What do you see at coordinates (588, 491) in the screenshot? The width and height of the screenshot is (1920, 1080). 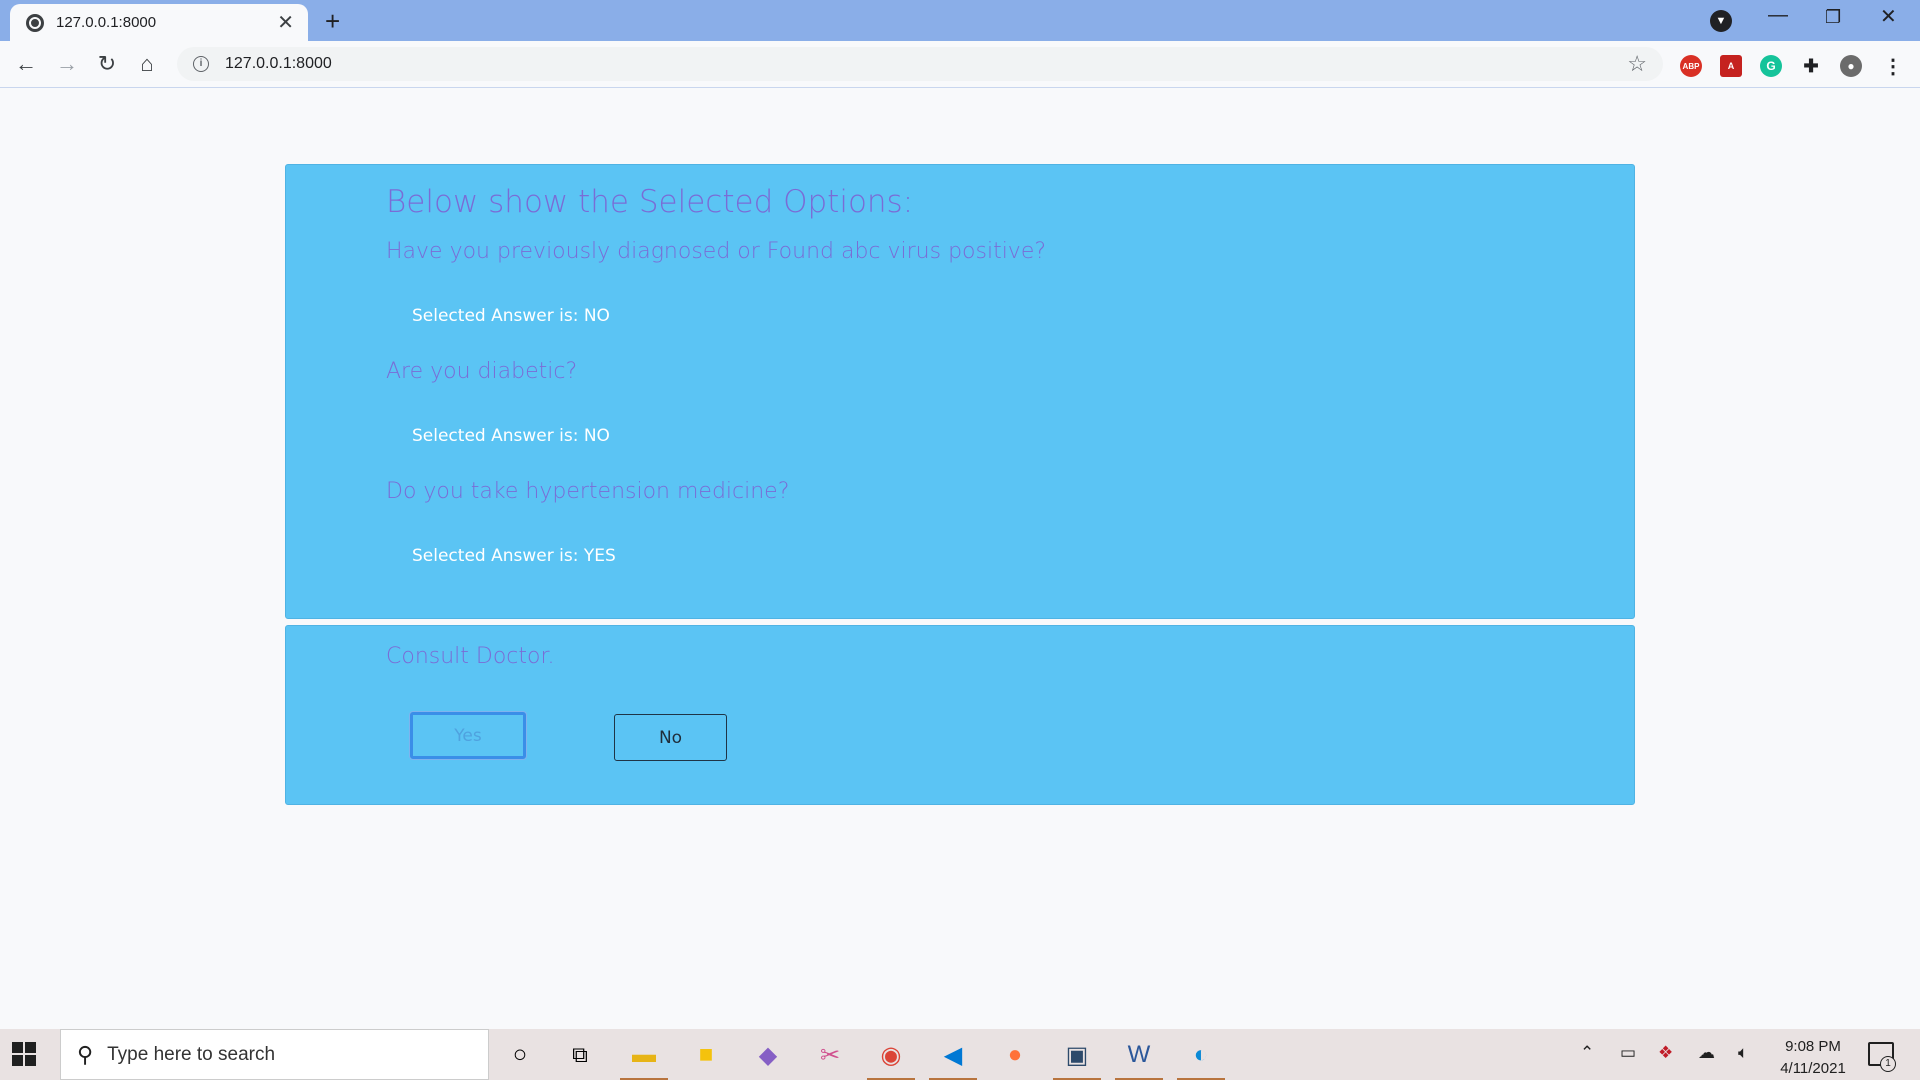 I see `question-3: Do you take hypertension medicine?` at bounding box center [588, 491].